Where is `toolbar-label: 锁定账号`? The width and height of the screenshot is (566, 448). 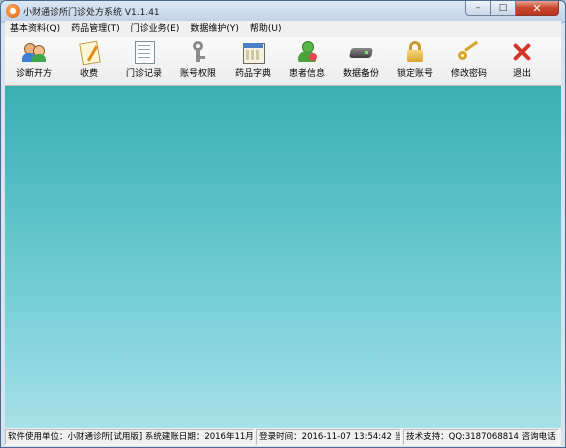 toolbar-label: 锁定账号 is located at coordinates (414, 74).